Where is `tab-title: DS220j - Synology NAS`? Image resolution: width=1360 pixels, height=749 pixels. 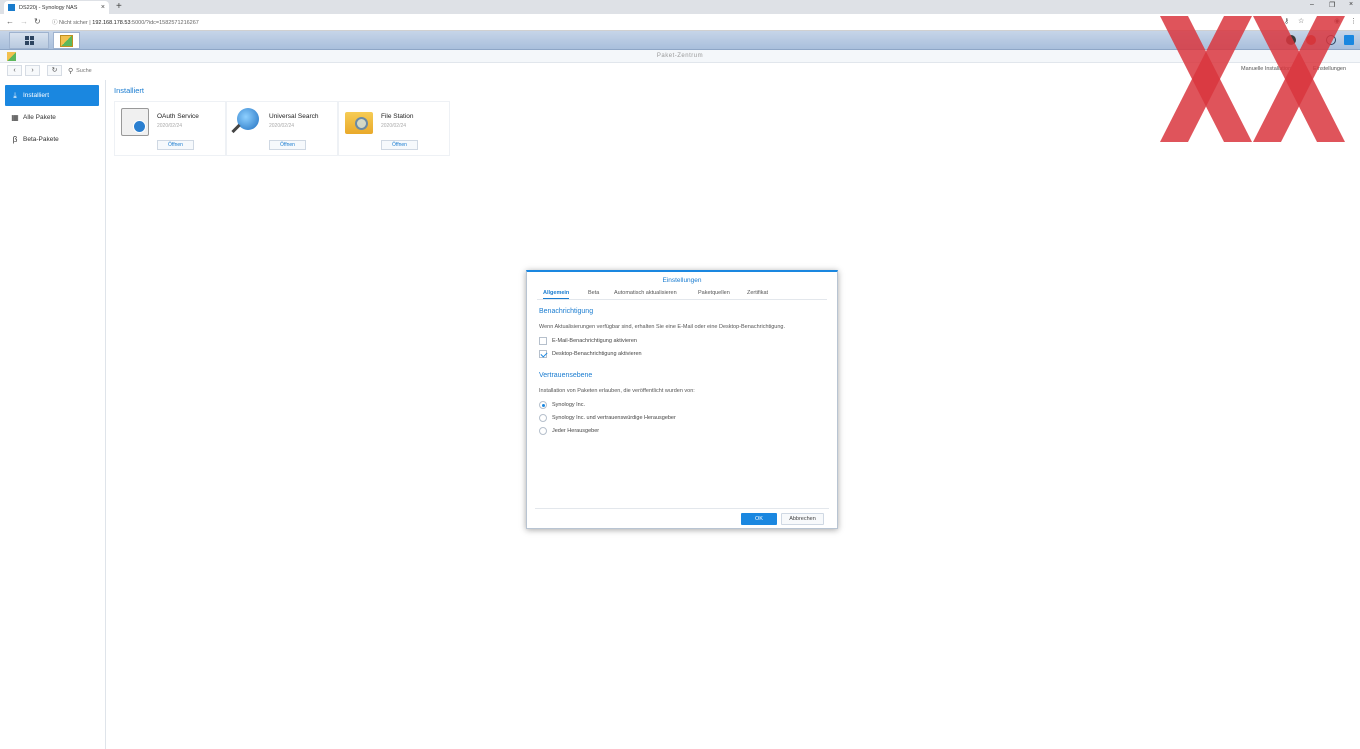
tab-title: DS220j - Synology NAS is located at coordinates (48, 7).